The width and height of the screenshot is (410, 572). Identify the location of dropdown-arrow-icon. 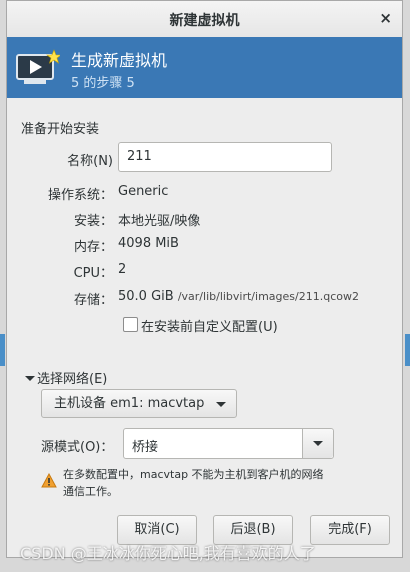
(221, 404).